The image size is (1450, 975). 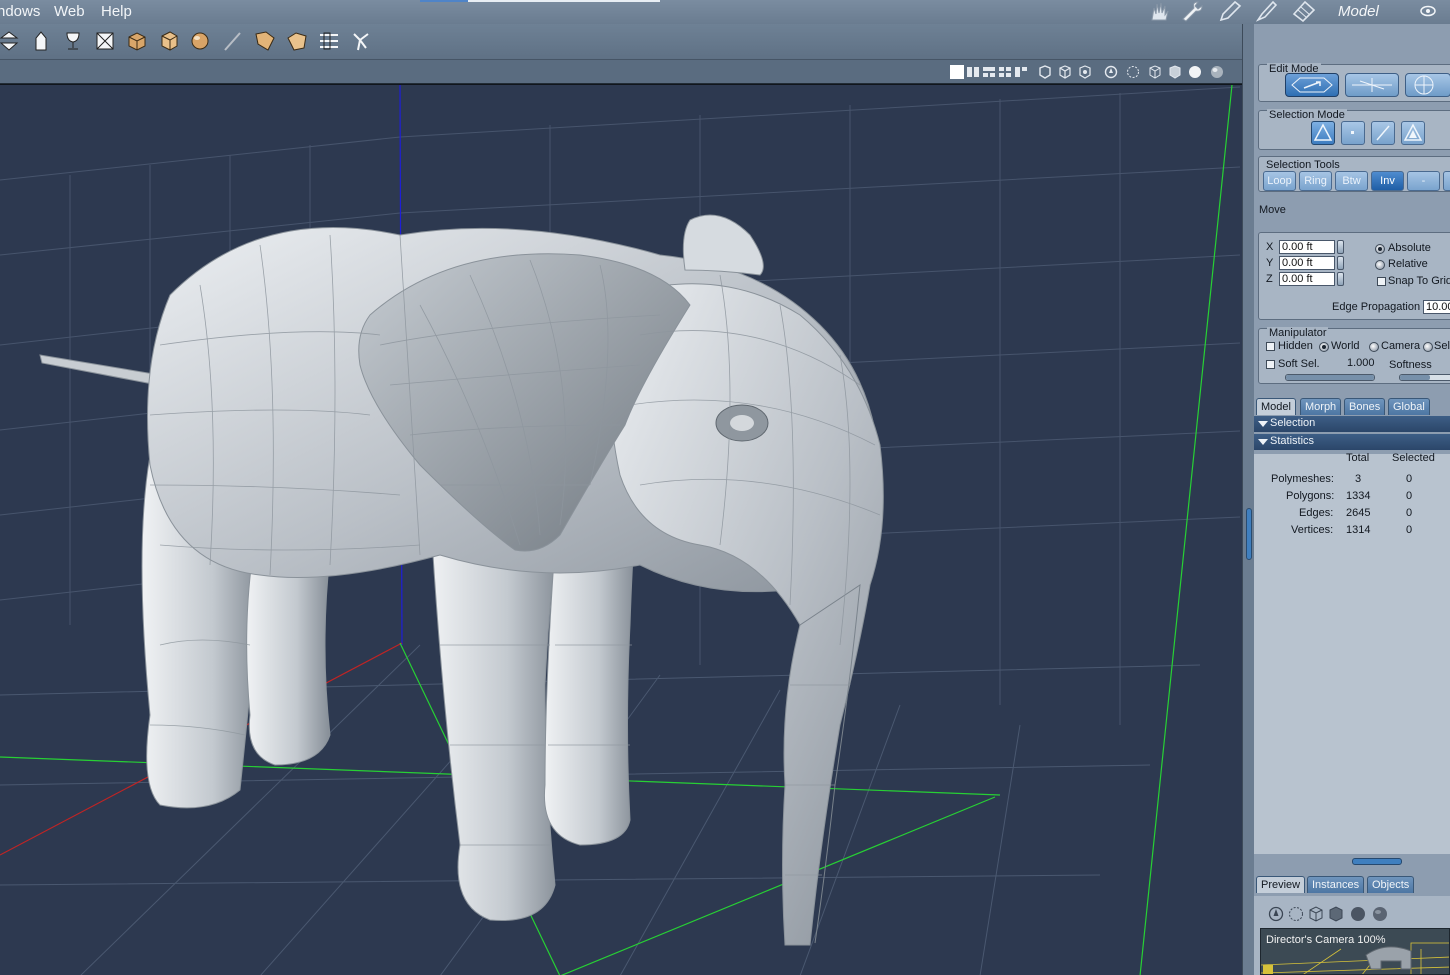 What do you see at coordinates (1321, 406) in the screenshot?
I see `tab-morph: Morph` at bounding box center [1321, 406].